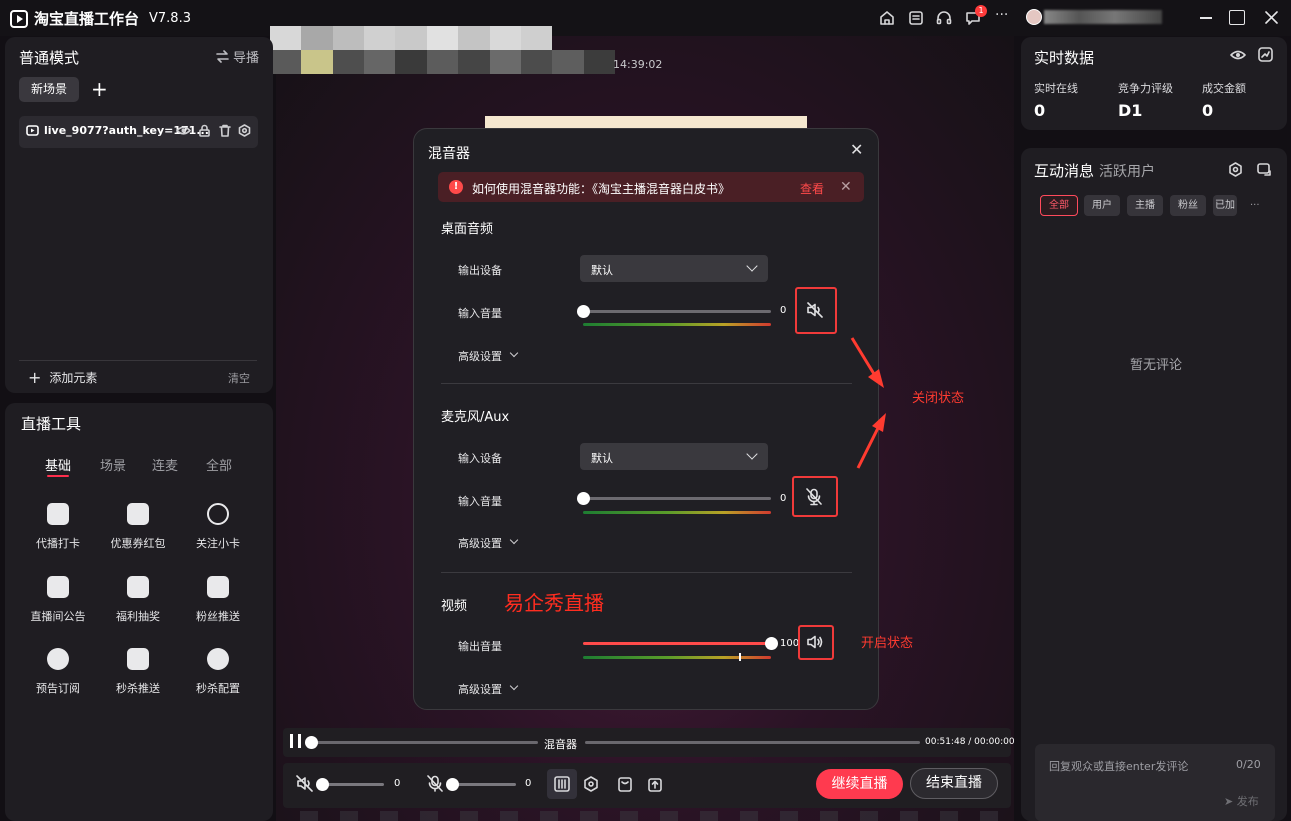 The height and width of the screenshot is (821, 1291). I want to click on mic-advanced-settings: 高级设置, so click(480, 543).